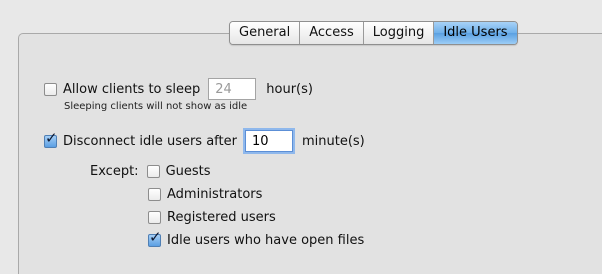 The height and width of the screenshot is (274, 602). Describe the element at coordinates (154, 194) in the screenshot. I see `administrators-checkbox` at that location.